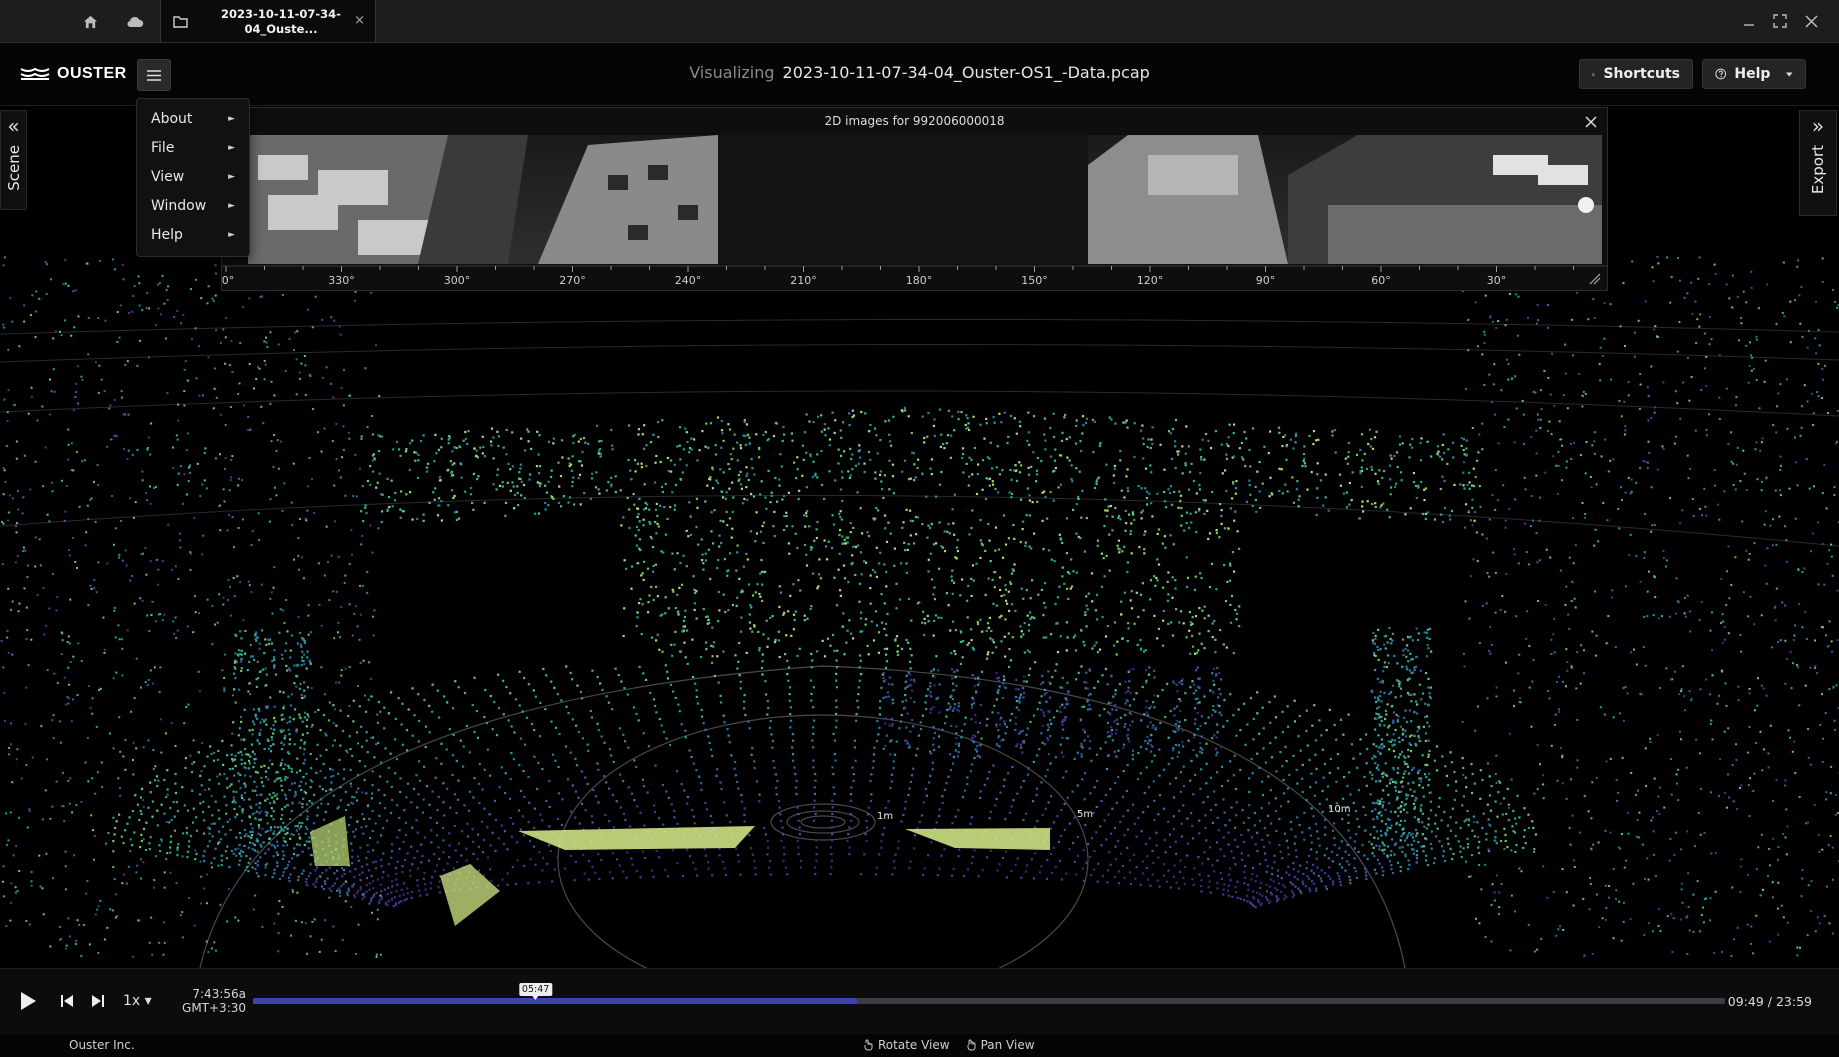 Image resolution: width=1839 pixels, height=1057 pixels. What do you see at coordinates (1811, 21) in the screenshot?
I see `close-icon` at bounding box center [1811, 21].